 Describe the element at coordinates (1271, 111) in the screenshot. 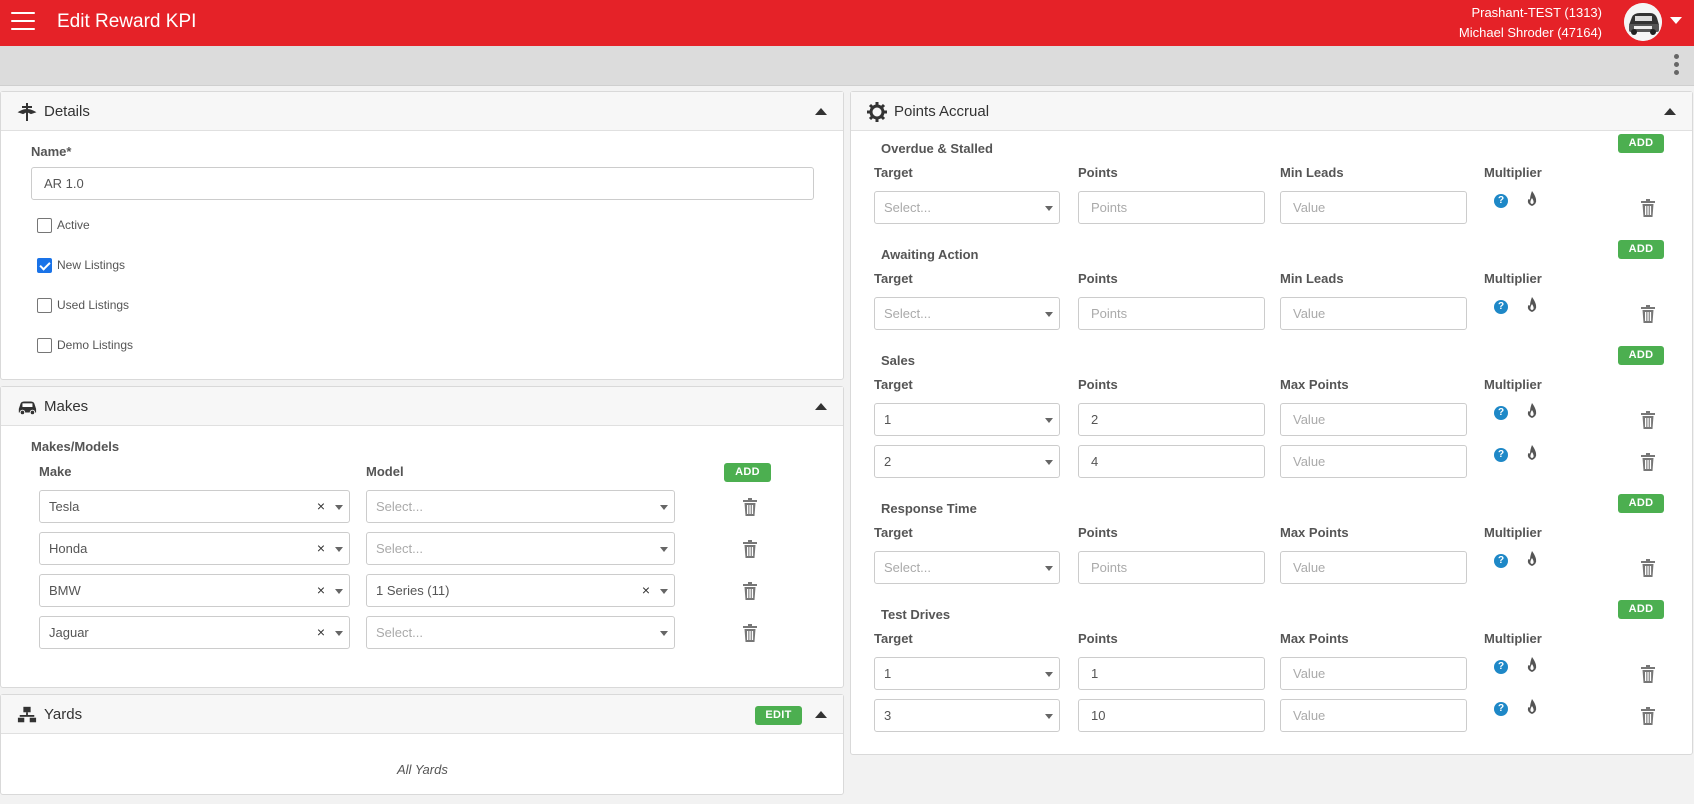

I see `points-panel-header: Points Accrual` at that location.